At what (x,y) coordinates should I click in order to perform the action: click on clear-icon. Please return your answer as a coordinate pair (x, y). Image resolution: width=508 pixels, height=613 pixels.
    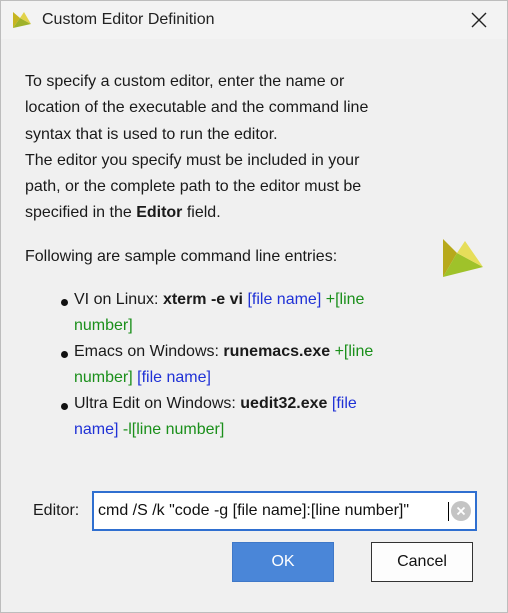
    Looking at the image, I should click on (461, 511).